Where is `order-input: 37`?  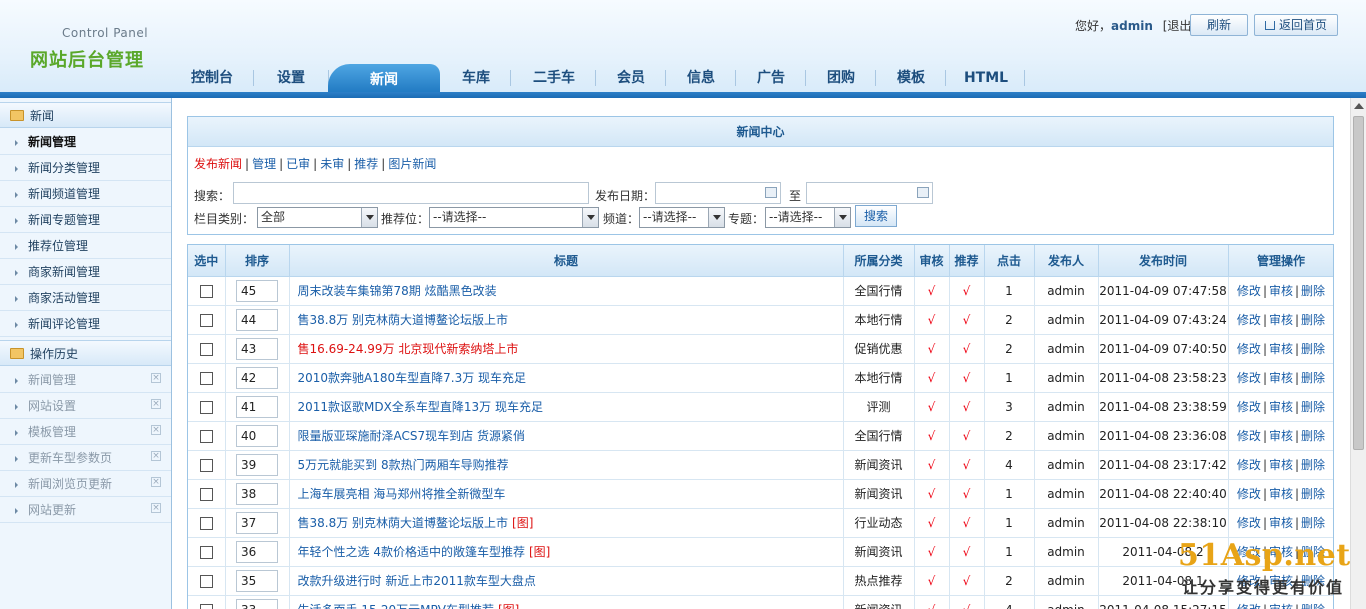 order-input: 37 is located at coordinates (257, 522).